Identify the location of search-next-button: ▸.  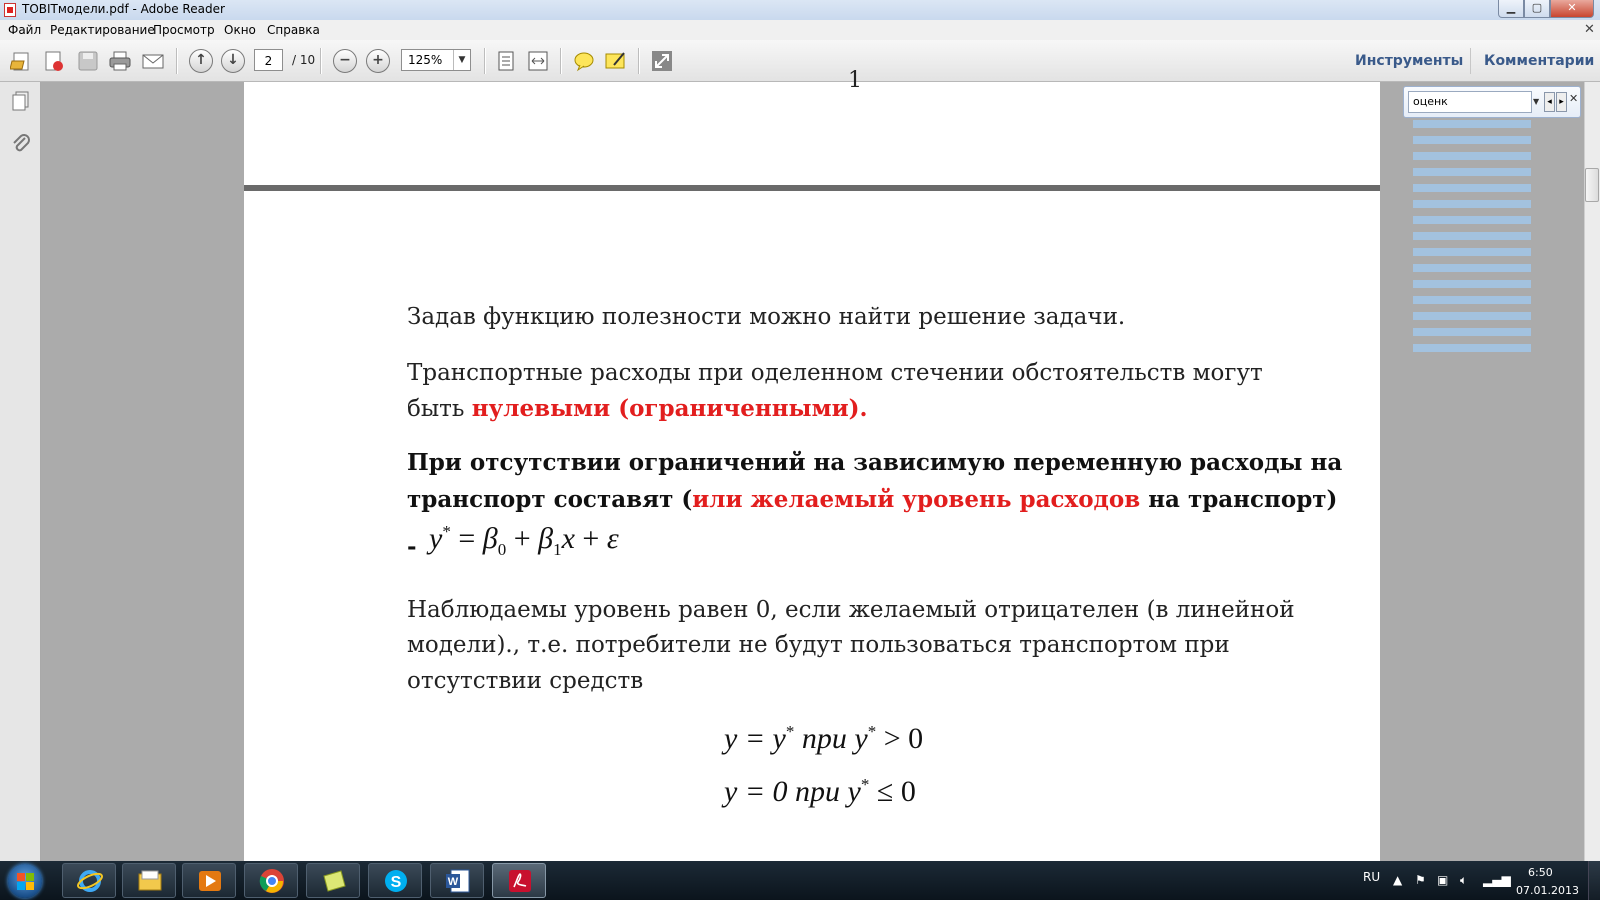
(1561, 102).